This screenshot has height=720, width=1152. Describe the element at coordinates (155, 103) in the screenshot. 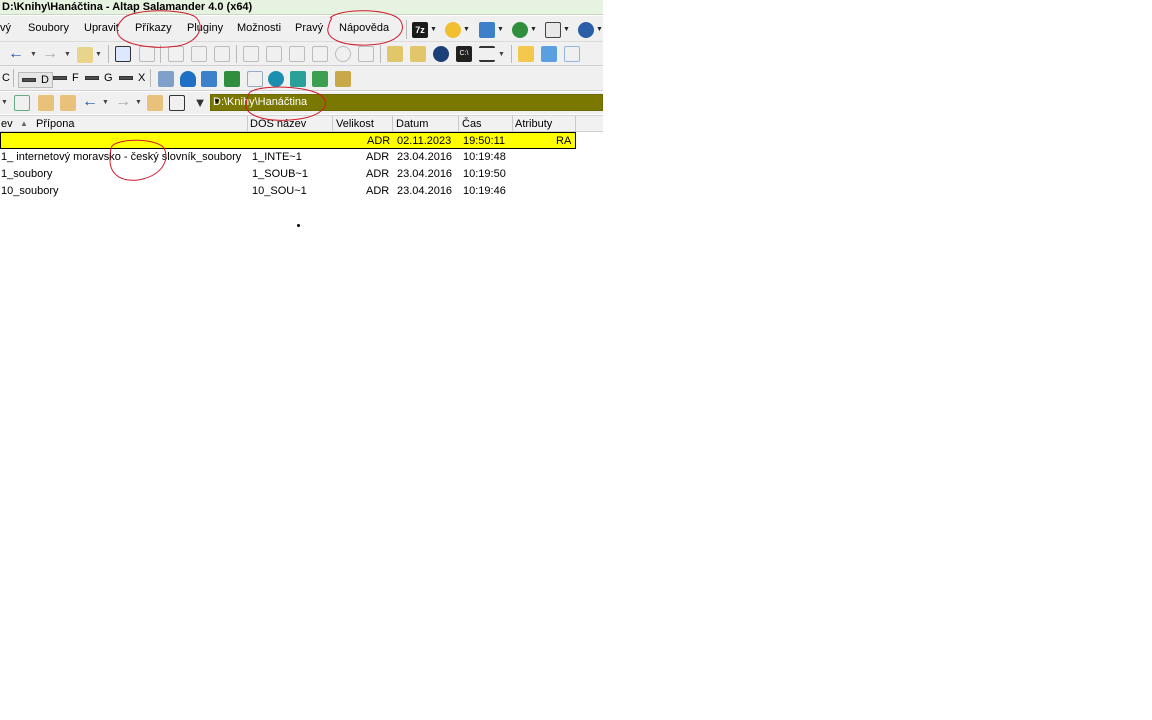

I see `change-dir-icon` at that location.